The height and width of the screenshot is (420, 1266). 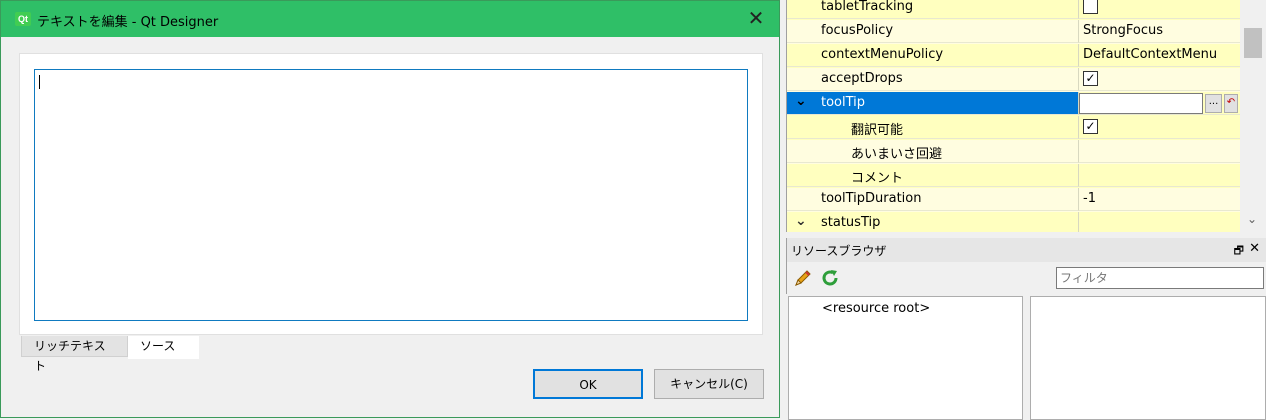 I want to click on translatable-checkbox: ✓, so click(x=1090, y=126).